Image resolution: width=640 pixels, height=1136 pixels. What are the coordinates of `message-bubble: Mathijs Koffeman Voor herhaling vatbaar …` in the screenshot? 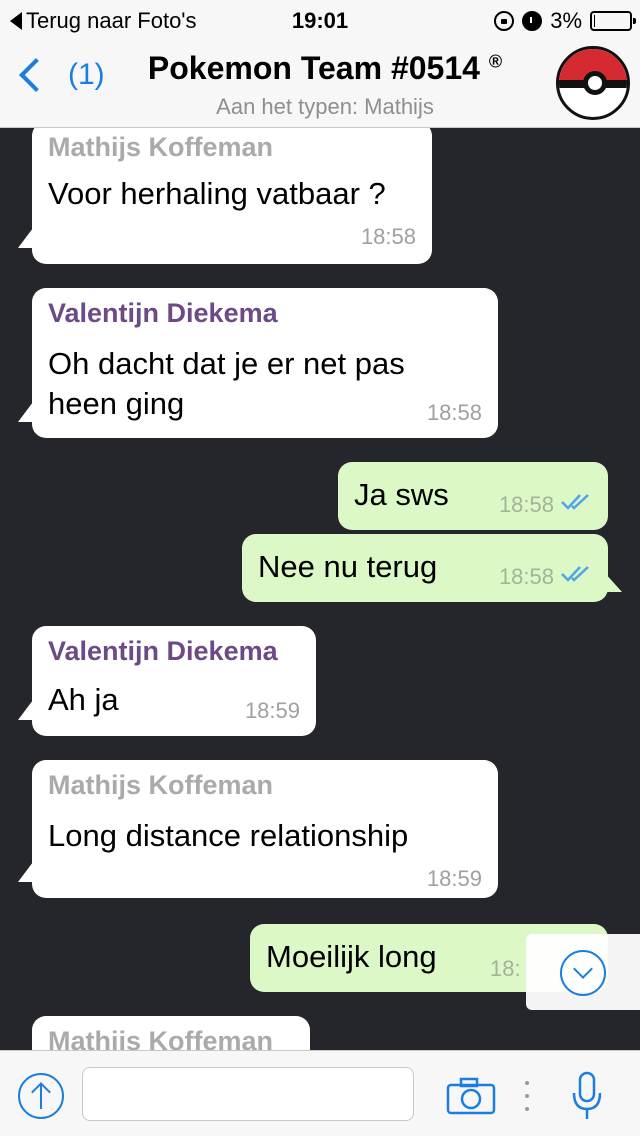 It's located at (225, 196).